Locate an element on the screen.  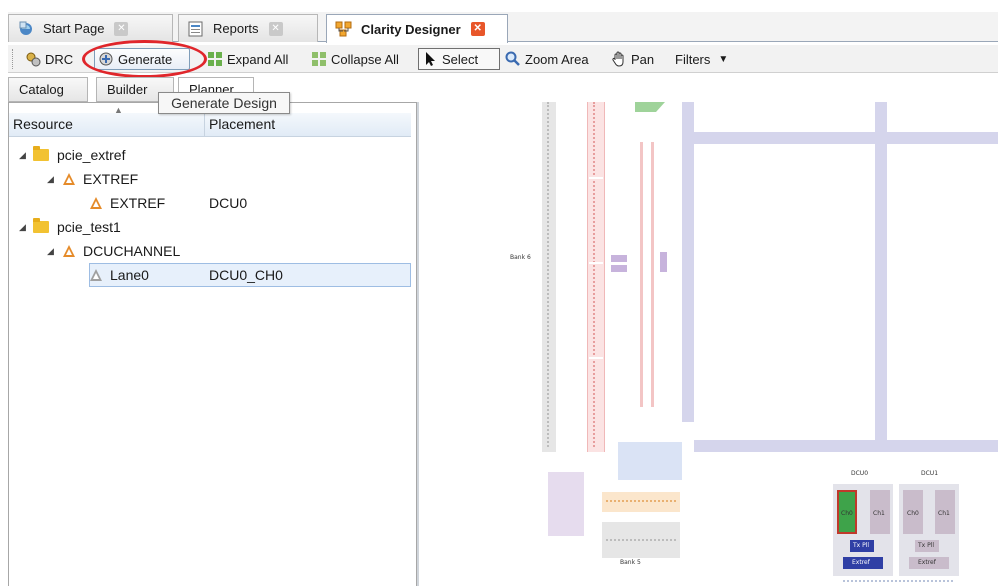
io-column is located at coordinates (596, 277).